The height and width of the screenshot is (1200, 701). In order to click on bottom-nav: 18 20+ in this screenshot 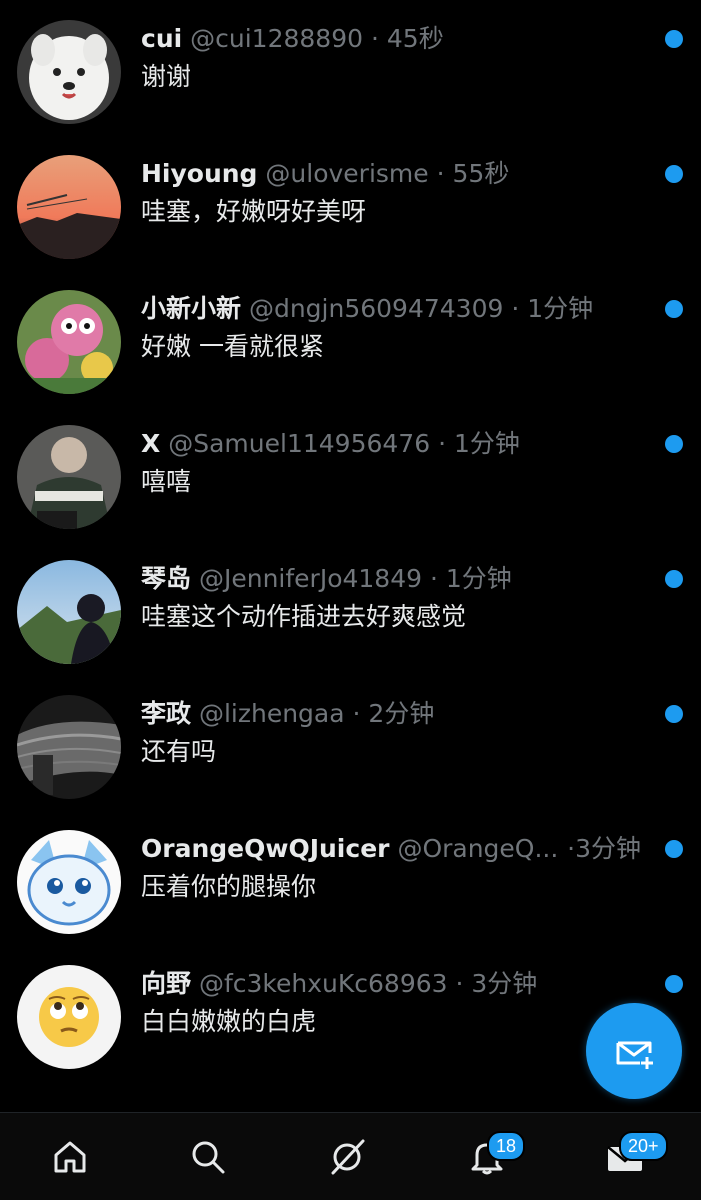, I will do `click(350, 1156)`.